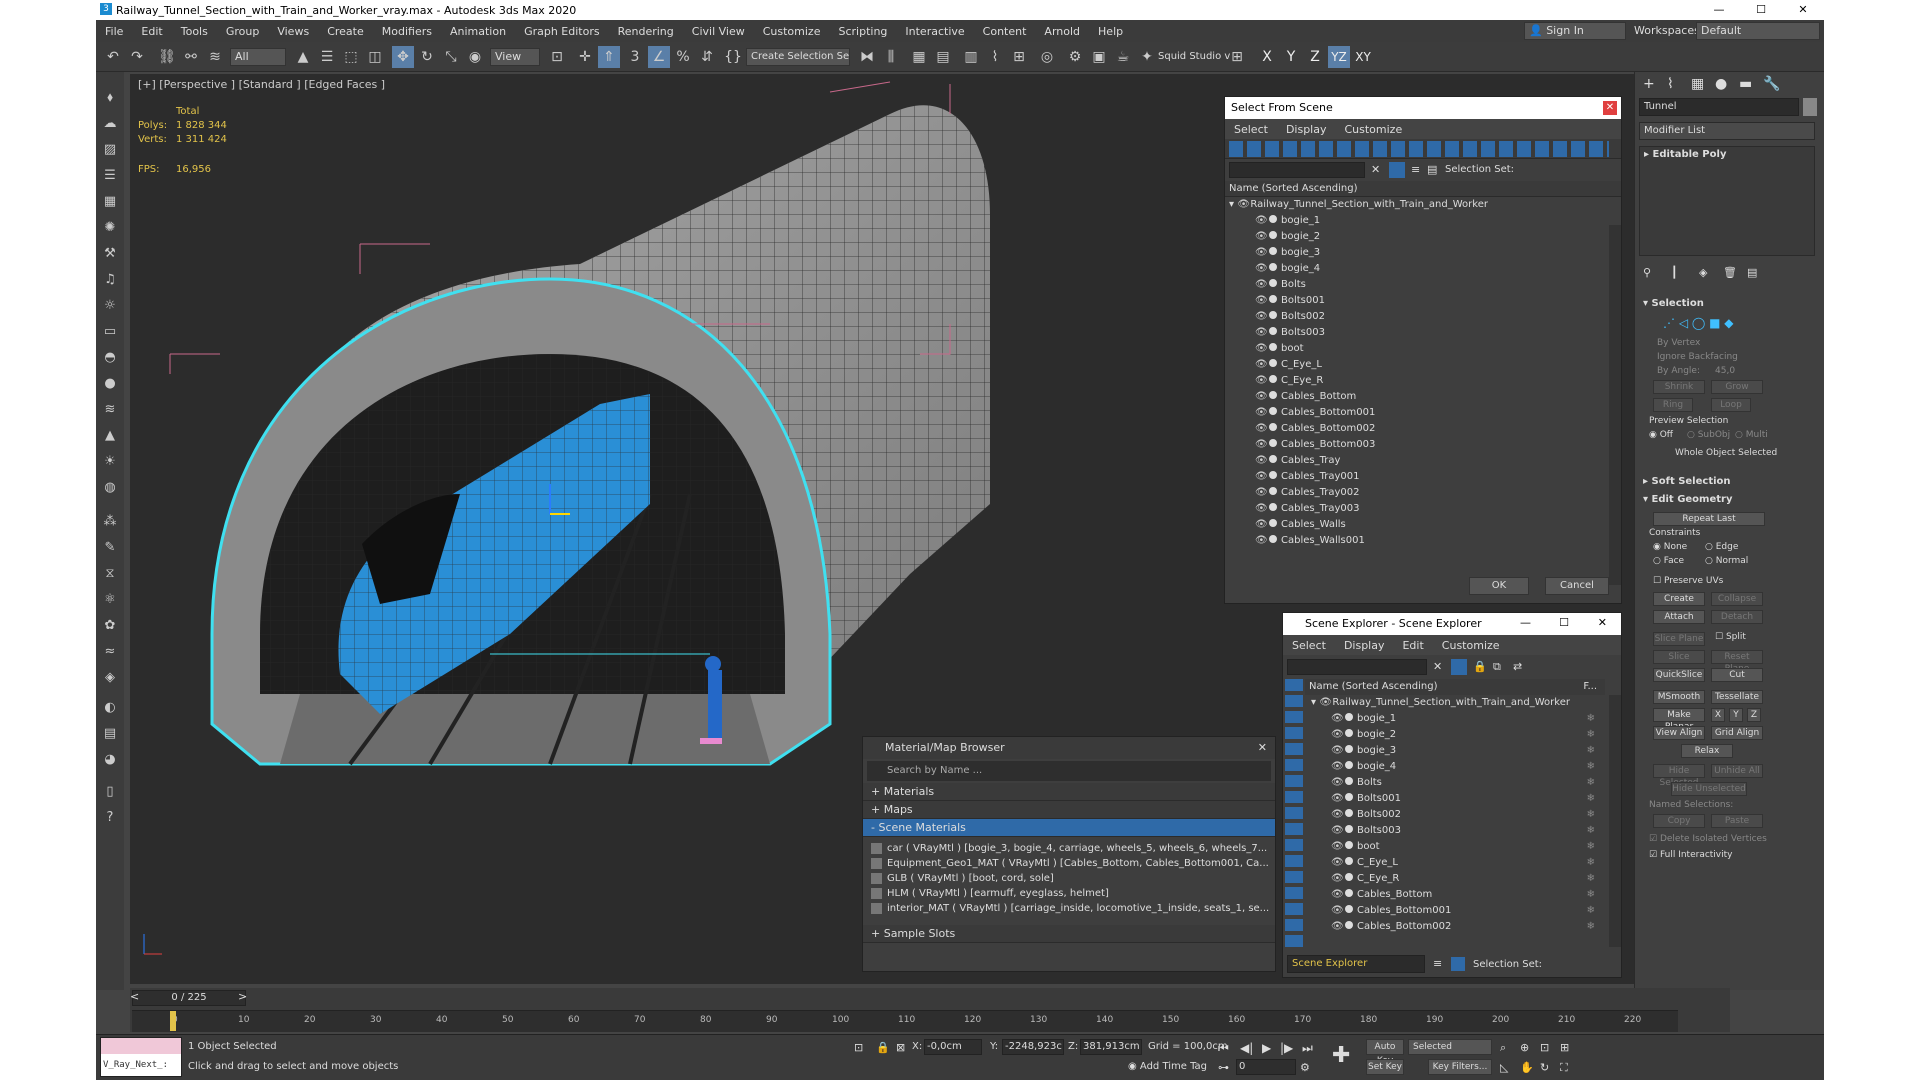 This screenshot has height=1080, width=1920. What do you see at coordinates (1691, 855) in the screenshot?
I see `full-interactivity-checkbox: ☑ Full Interactivity` at bounding box center [1691, 855].